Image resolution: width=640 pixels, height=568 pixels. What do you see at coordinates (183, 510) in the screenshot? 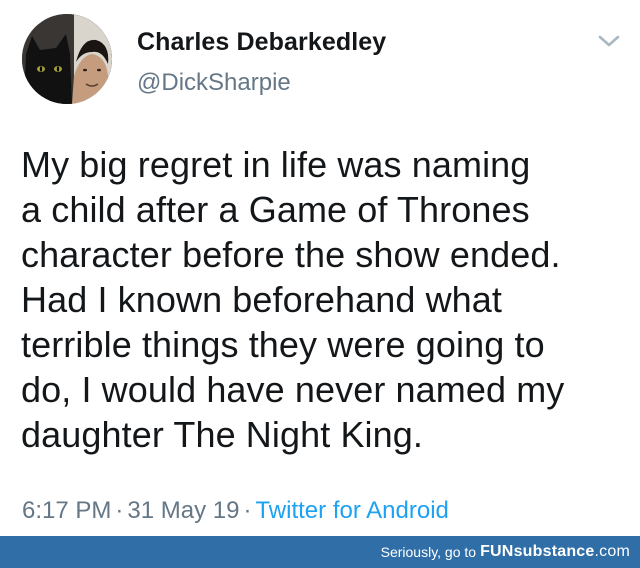
I see `tweet-date: 31 May 19` at bounding box center [183, 510].